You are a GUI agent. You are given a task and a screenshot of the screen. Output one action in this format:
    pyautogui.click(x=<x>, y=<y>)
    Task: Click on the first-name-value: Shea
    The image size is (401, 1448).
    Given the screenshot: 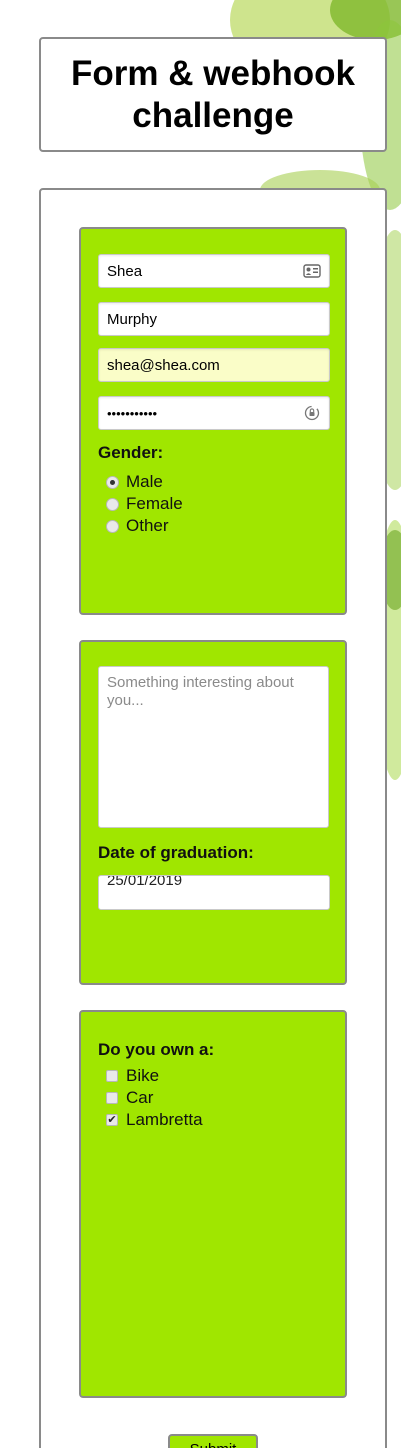 What is the action you would take?
    pyautogui.click(x=125, y=271)
    